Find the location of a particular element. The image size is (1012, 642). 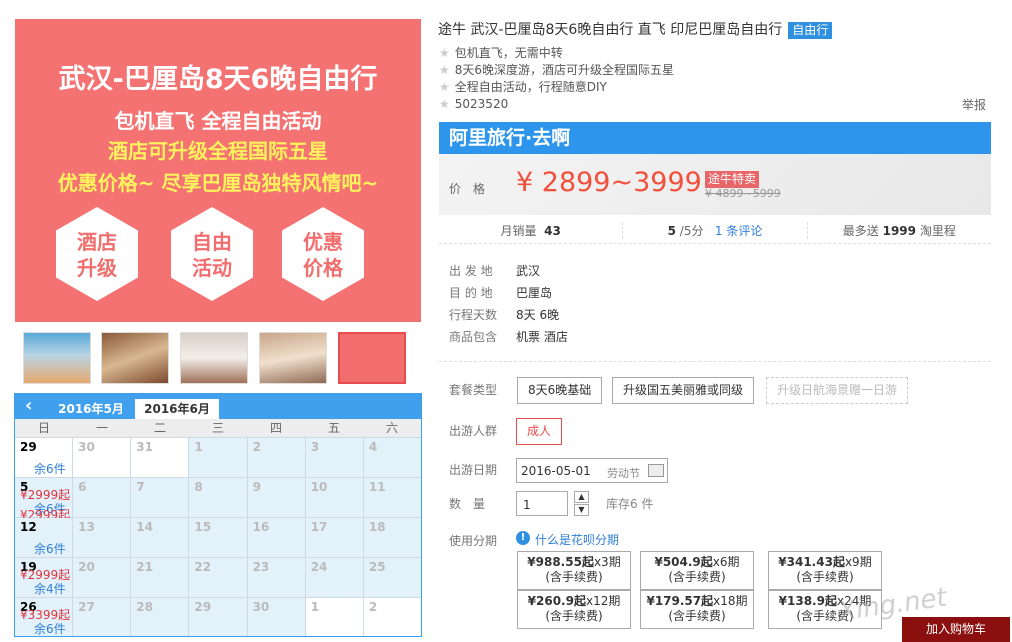

weekday-label: 日 is located at coordinates (43, 428).